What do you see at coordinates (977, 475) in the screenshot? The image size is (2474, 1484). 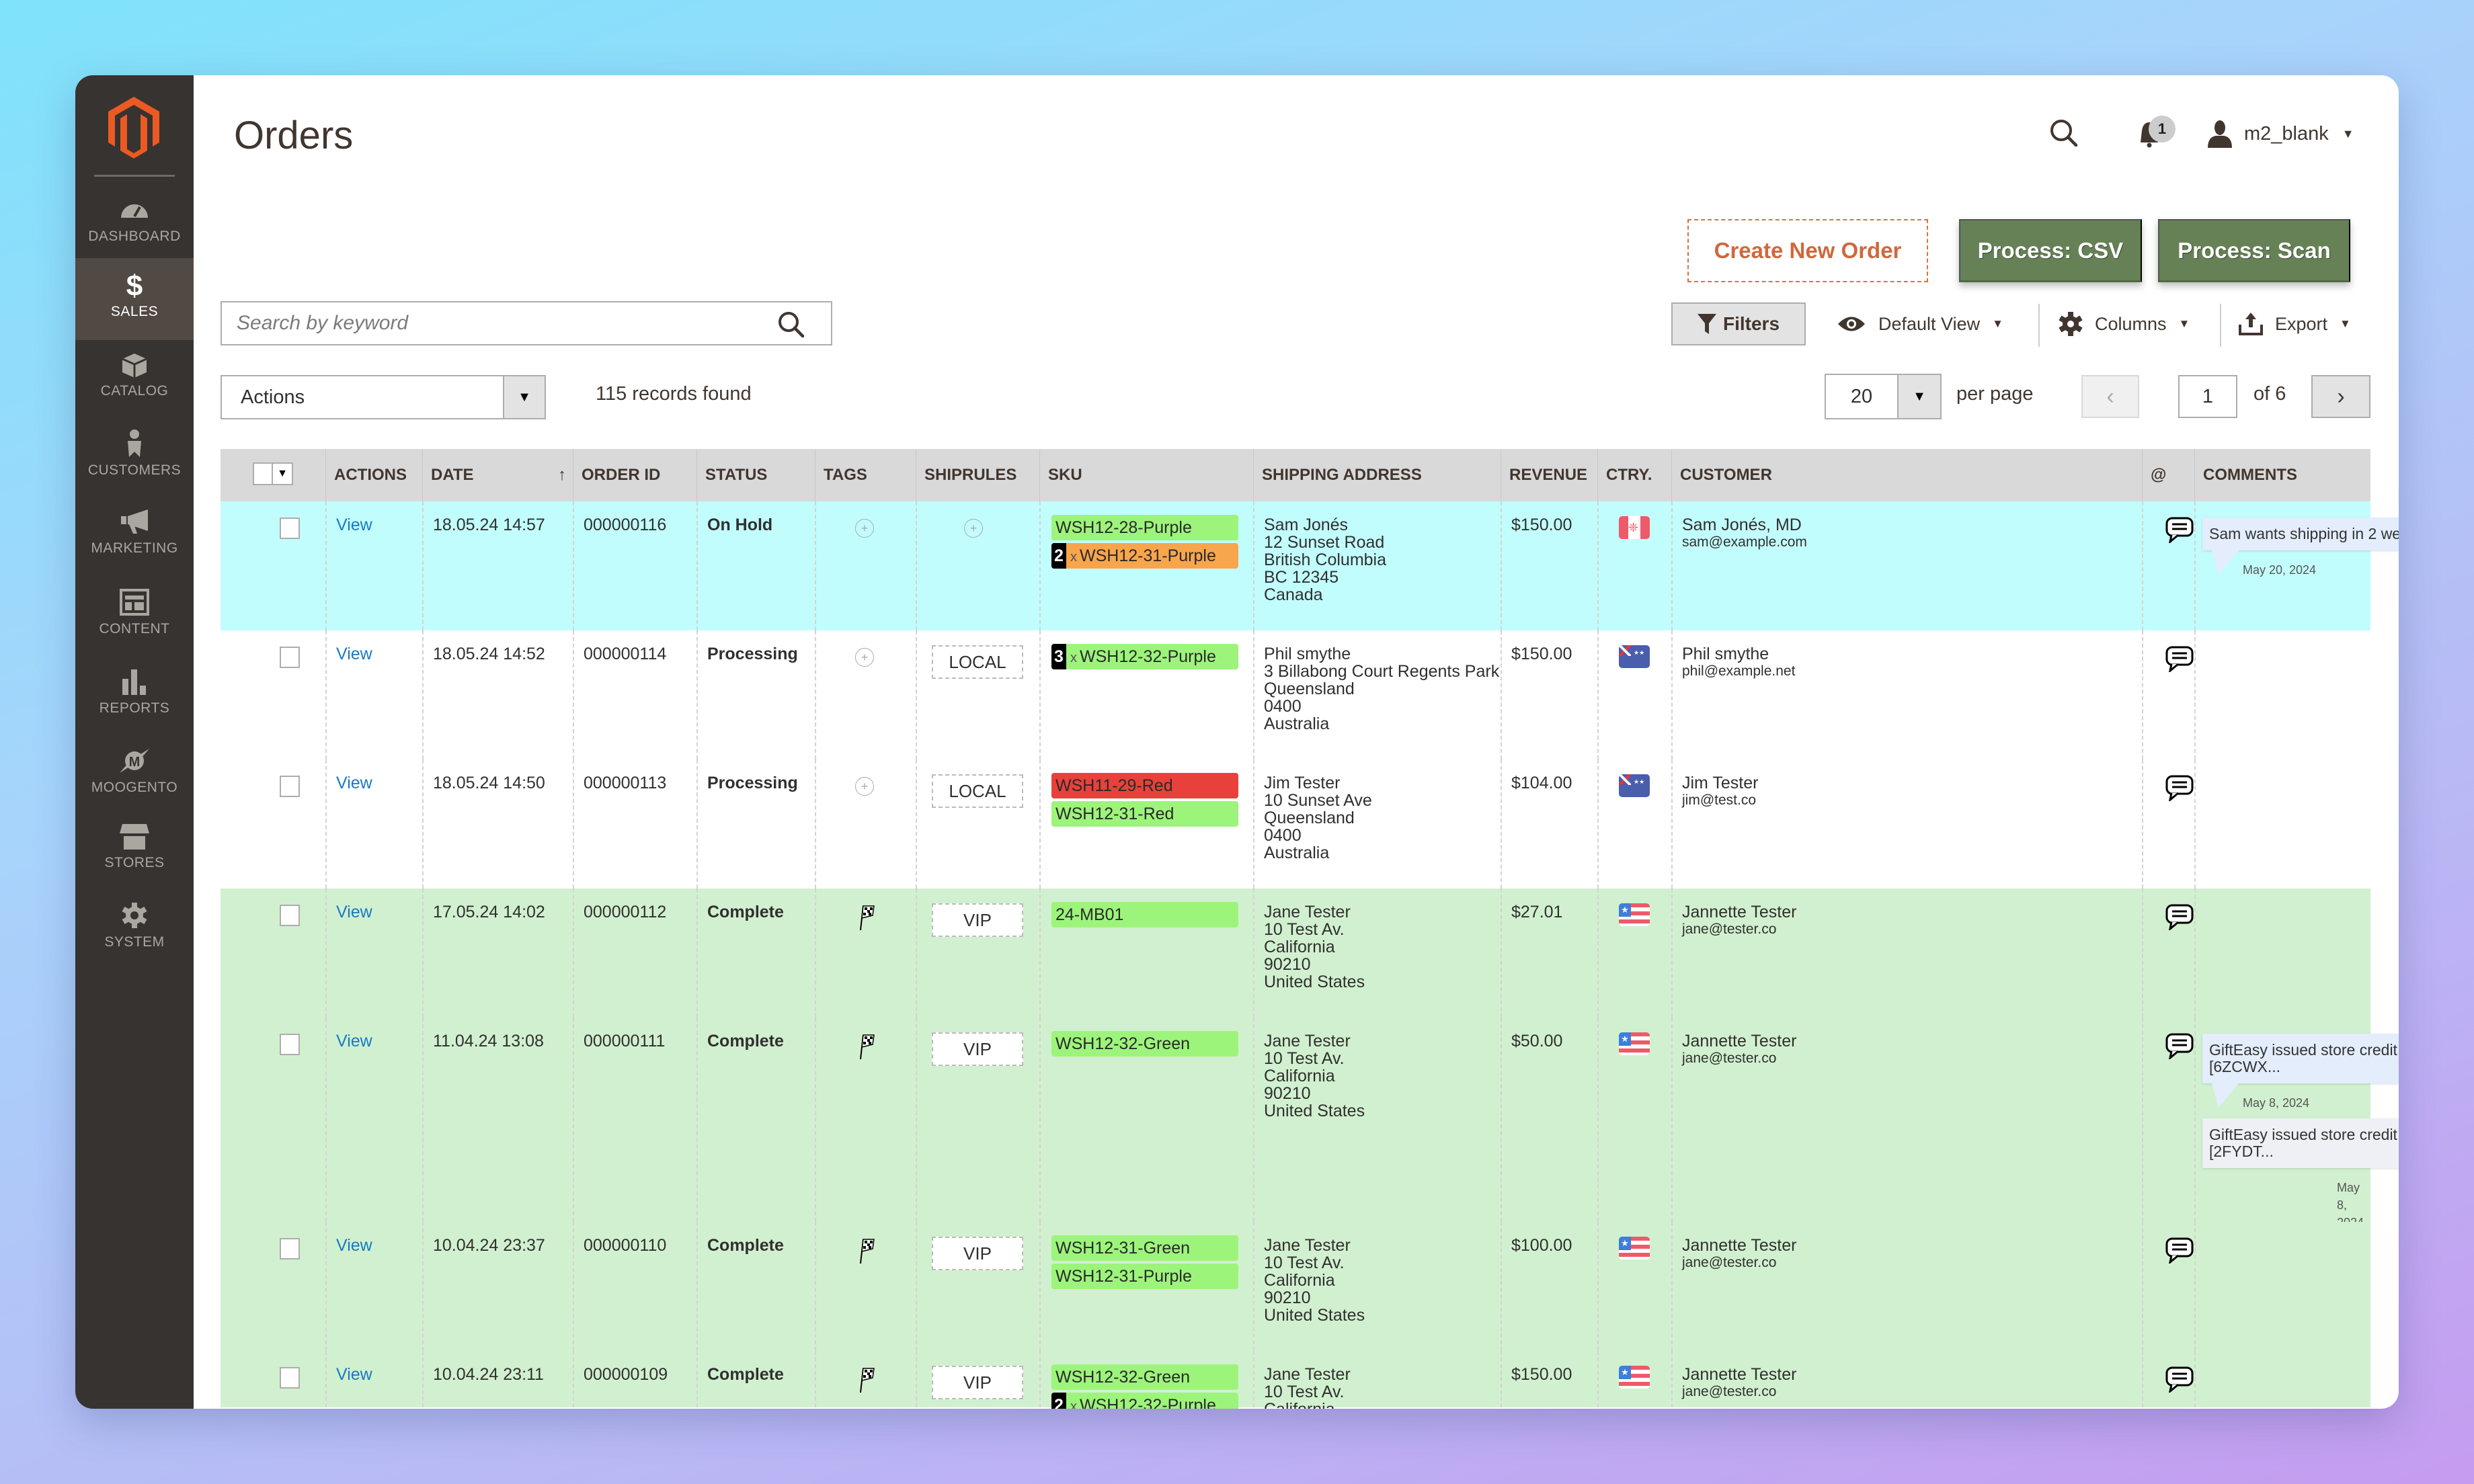 I see `column-header-shiprules: SHIPRULES` at bounding box center [977, 475].